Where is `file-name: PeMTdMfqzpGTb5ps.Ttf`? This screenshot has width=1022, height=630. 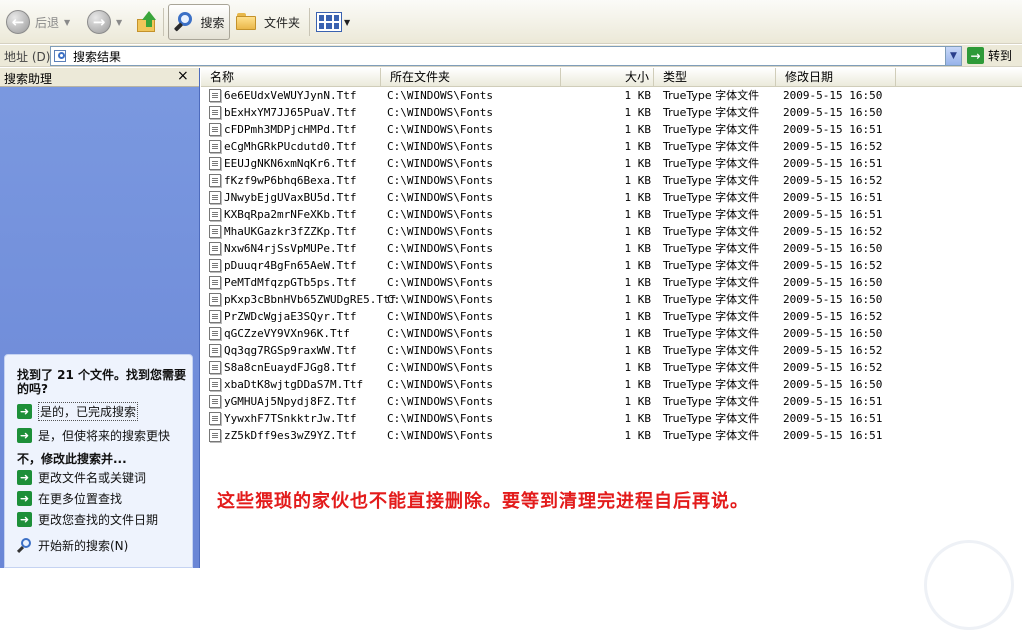 file-name: PeMTdMfqzpGTb5ps.Ttf is located at coordinates (290, 282).